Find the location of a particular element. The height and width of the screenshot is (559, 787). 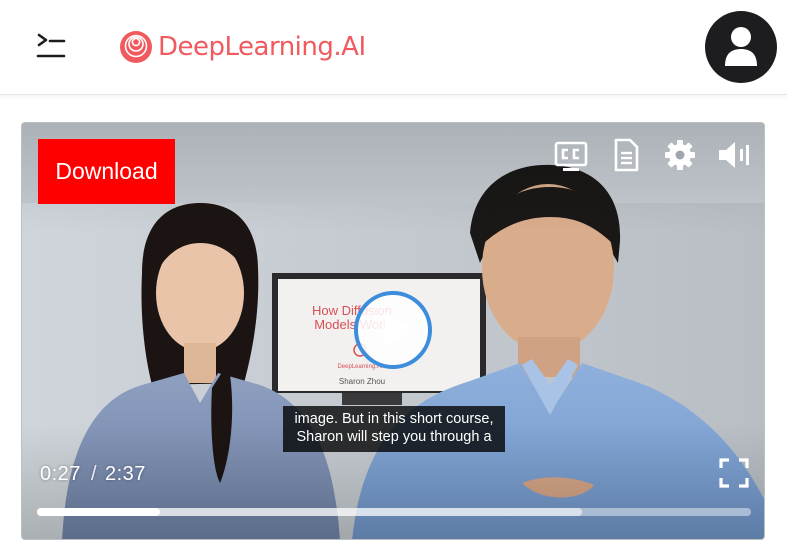

duration: 2:37 is located at coordinates (125, 473).